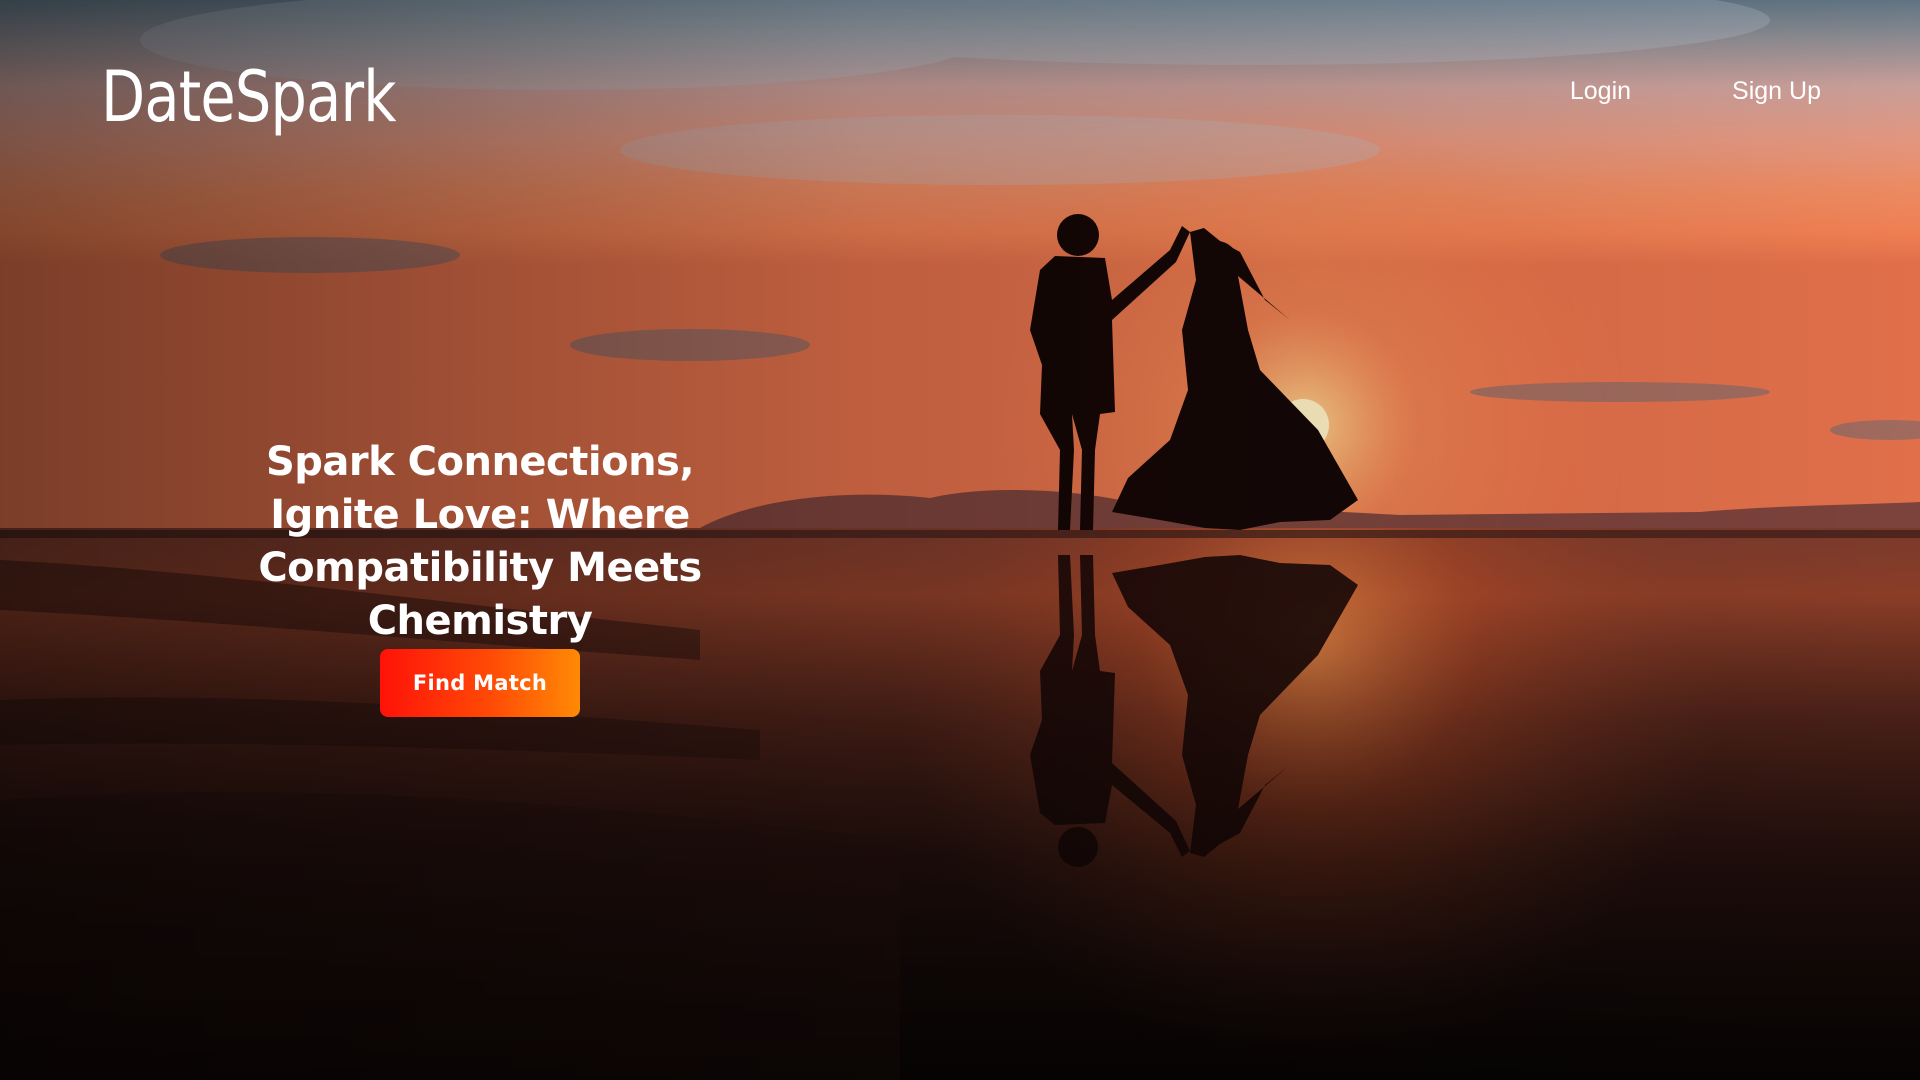 The image size is (1920, 1080). I want to click on top-nav: Login Sign Up, so click(1695, 91).